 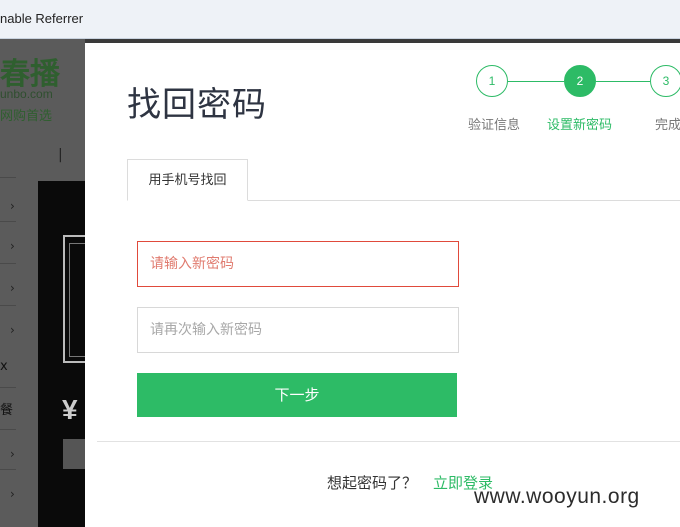 What do you see at coordinates (42, 18) in the screenshot?
I see `browser-title-text: nable Referrer` at bounding box center [42, 18].